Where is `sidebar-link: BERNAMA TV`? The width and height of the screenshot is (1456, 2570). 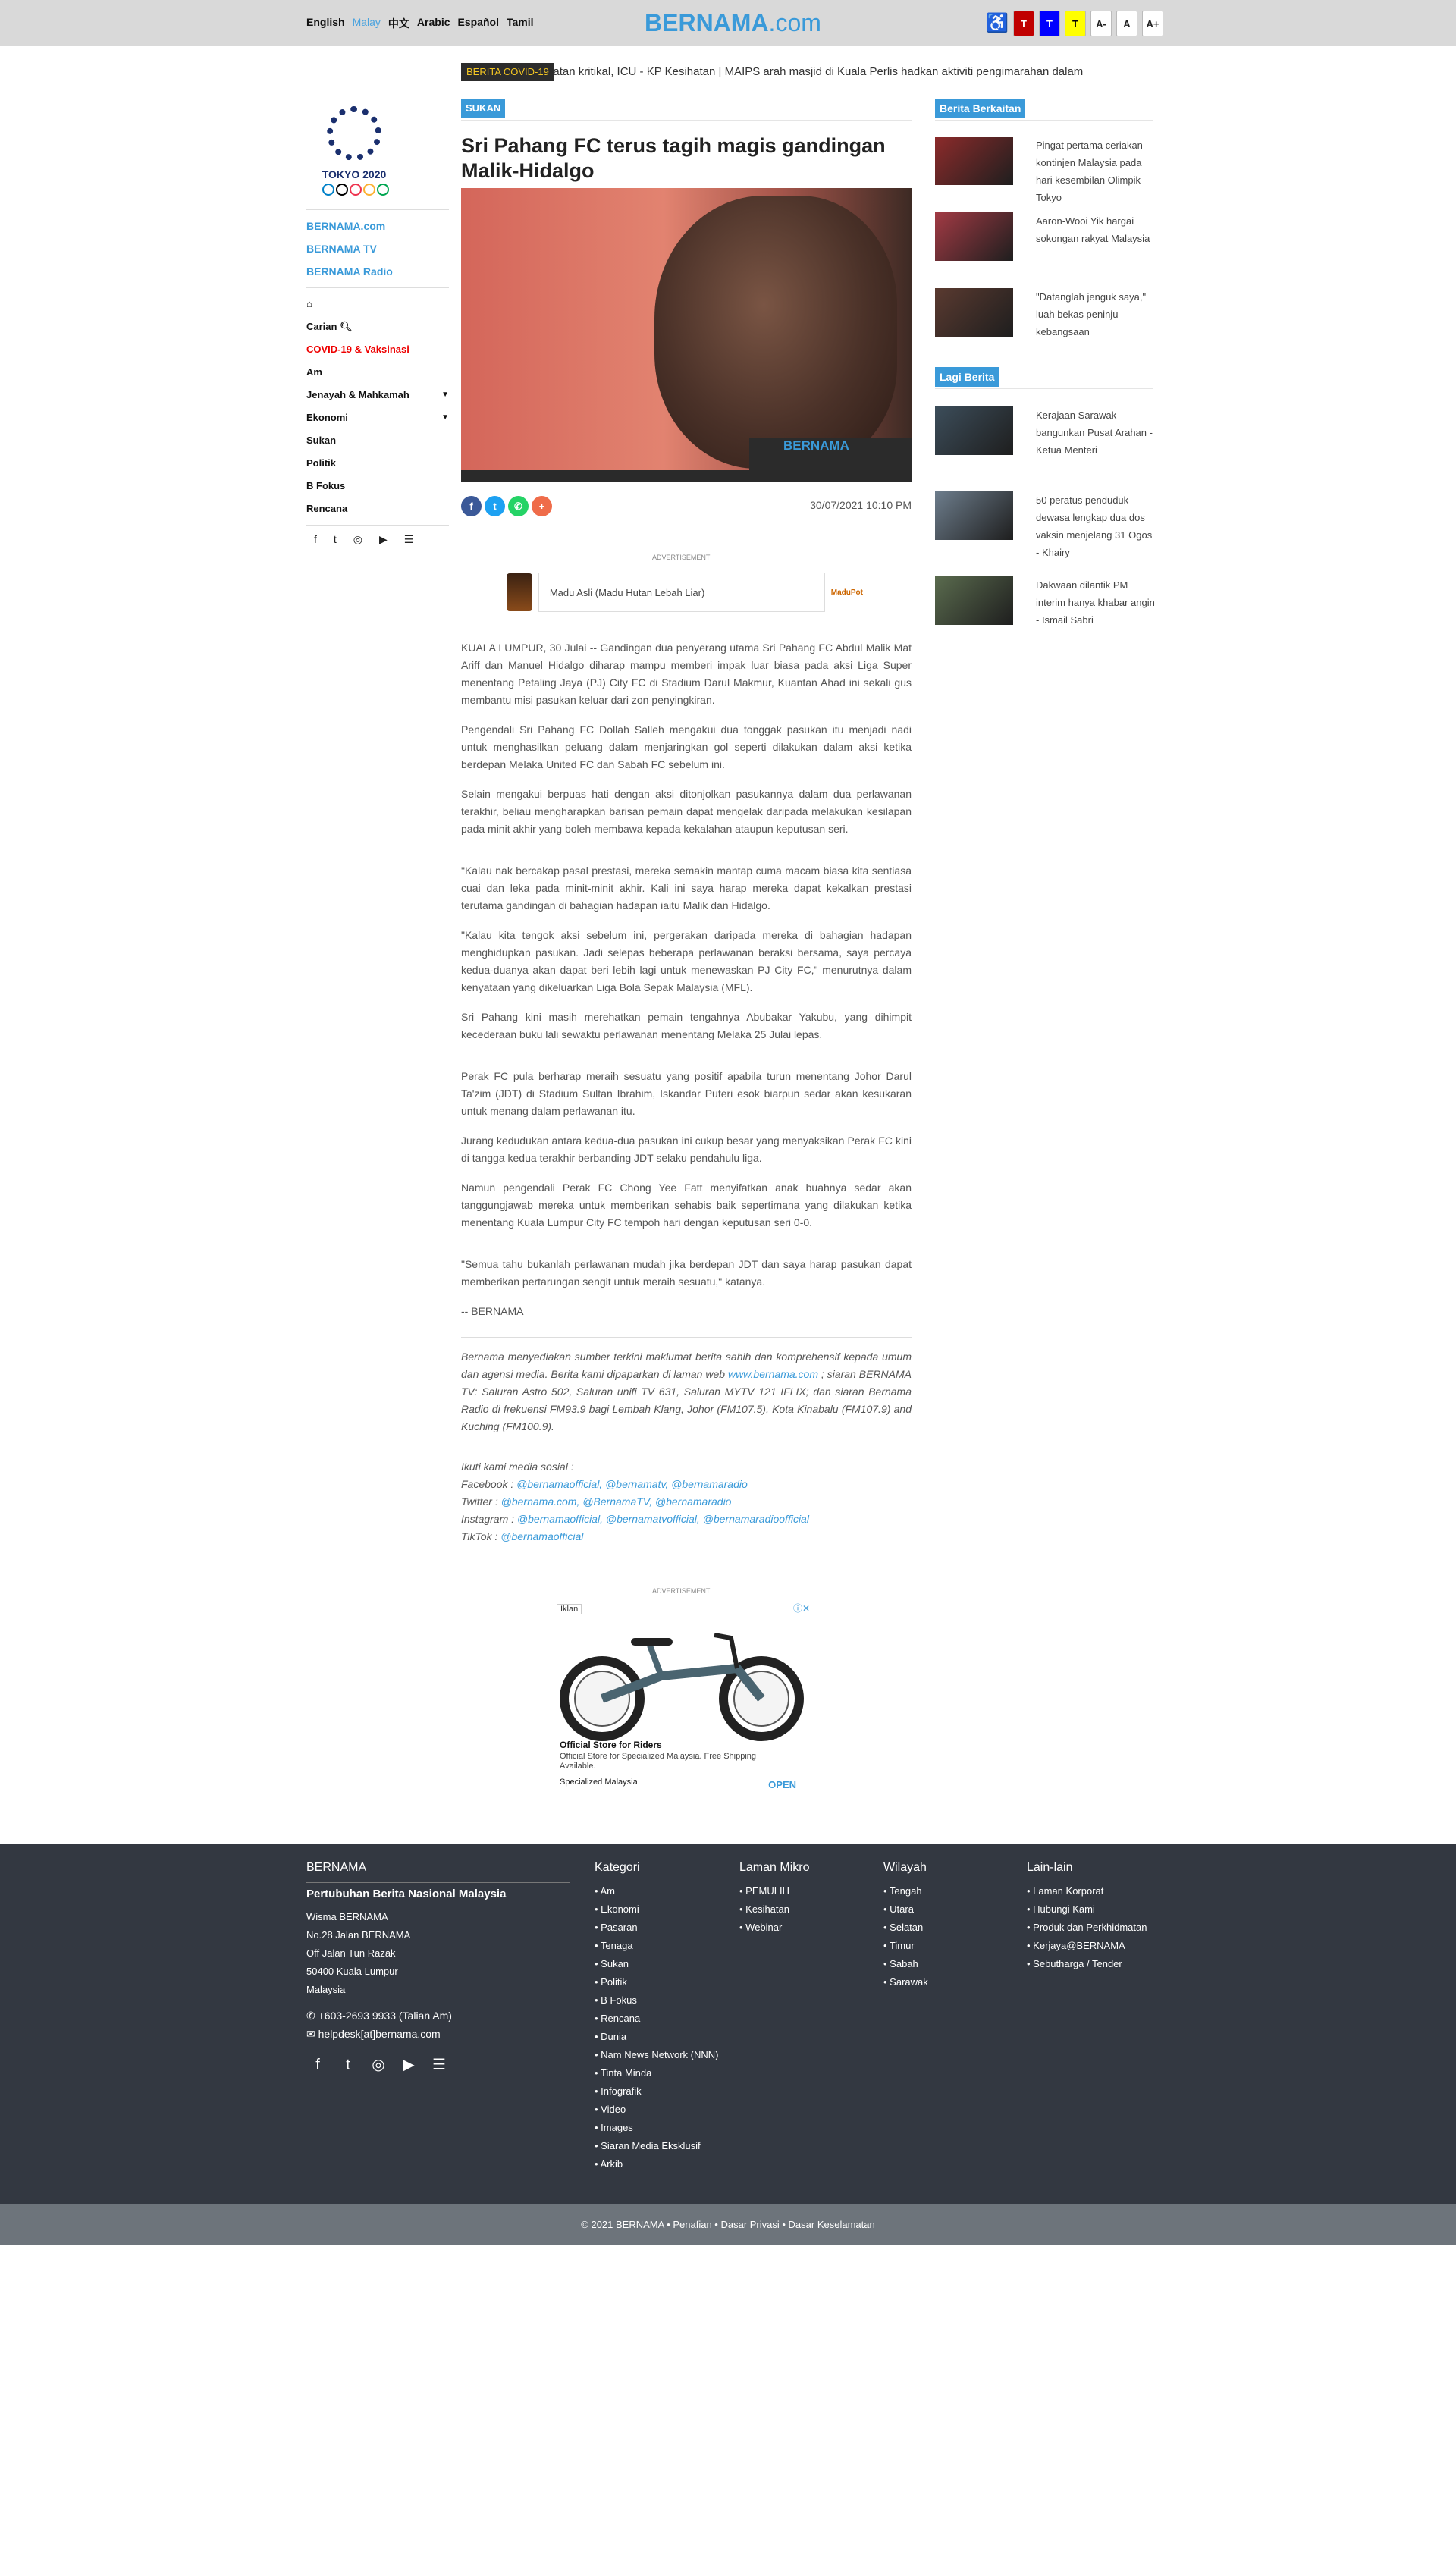 sidebar-link: BERNAMA TV is located at coordinates (377, 248).